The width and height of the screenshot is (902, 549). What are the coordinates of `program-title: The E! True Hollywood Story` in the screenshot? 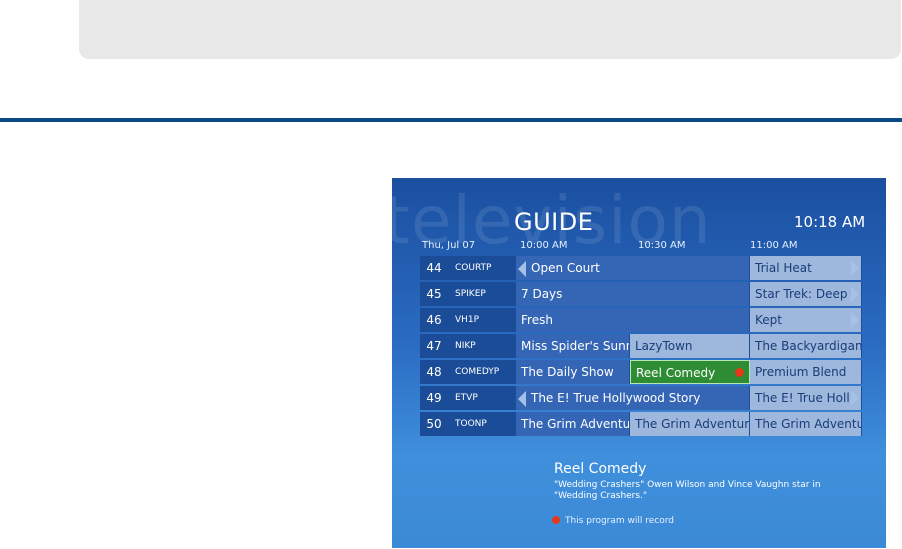 It's located at (616, 398).